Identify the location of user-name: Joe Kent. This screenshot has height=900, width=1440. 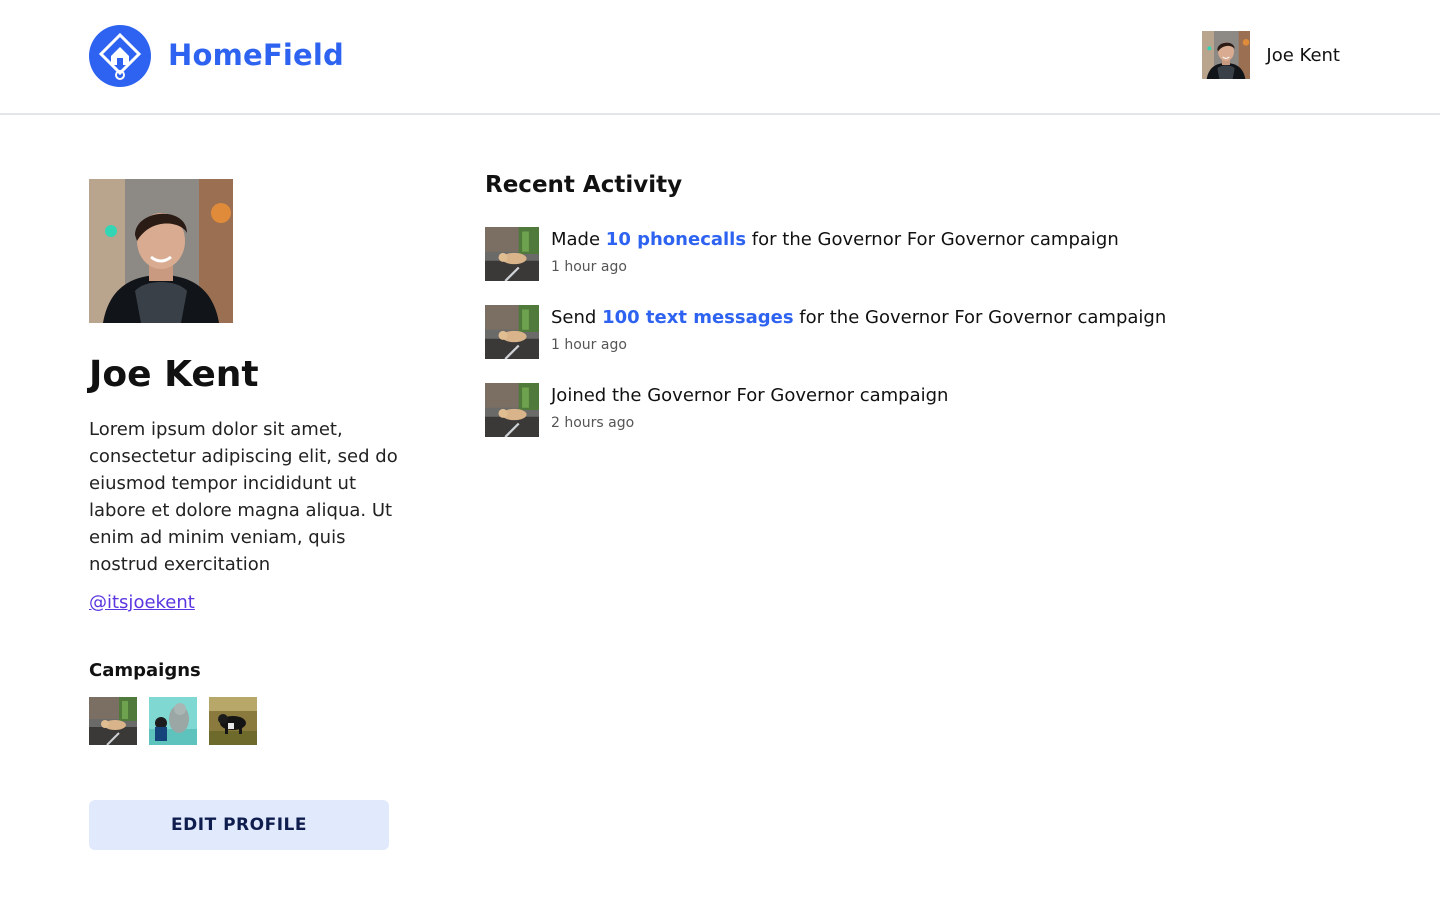
(1303, 55).